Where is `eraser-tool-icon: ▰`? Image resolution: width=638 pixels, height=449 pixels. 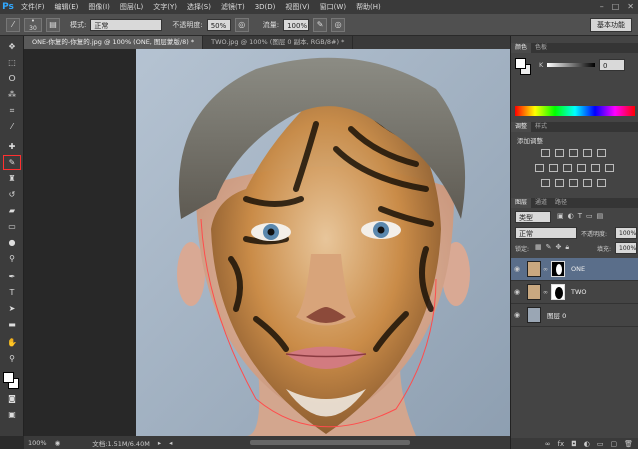
eraser-tool-icon: ▰ is located at coordinates (12, 210).